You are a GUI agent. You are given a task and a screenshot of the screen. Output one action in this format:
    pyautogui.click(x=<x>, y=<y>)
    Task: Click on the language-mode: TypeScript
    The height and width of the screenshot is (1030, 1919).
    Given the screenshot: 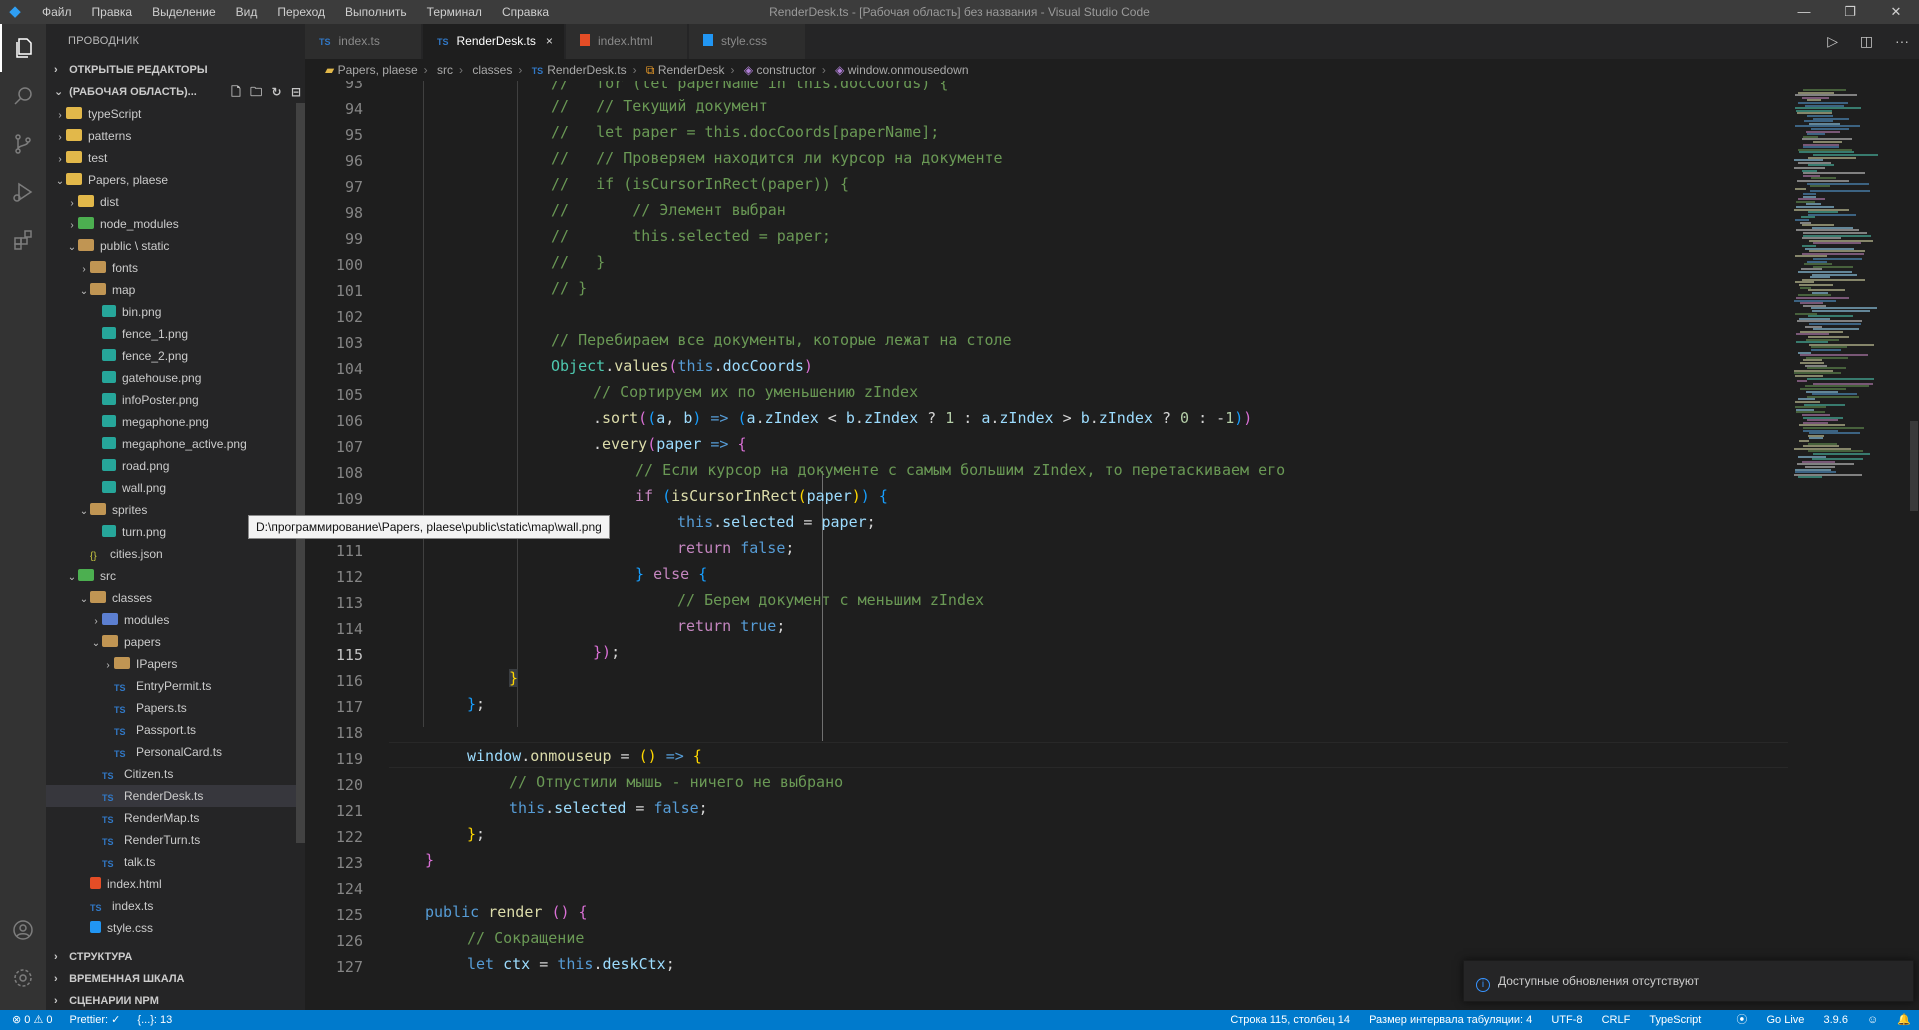 What is the action you would take?
    pyautogui.click(x=1675, y=1020)
    